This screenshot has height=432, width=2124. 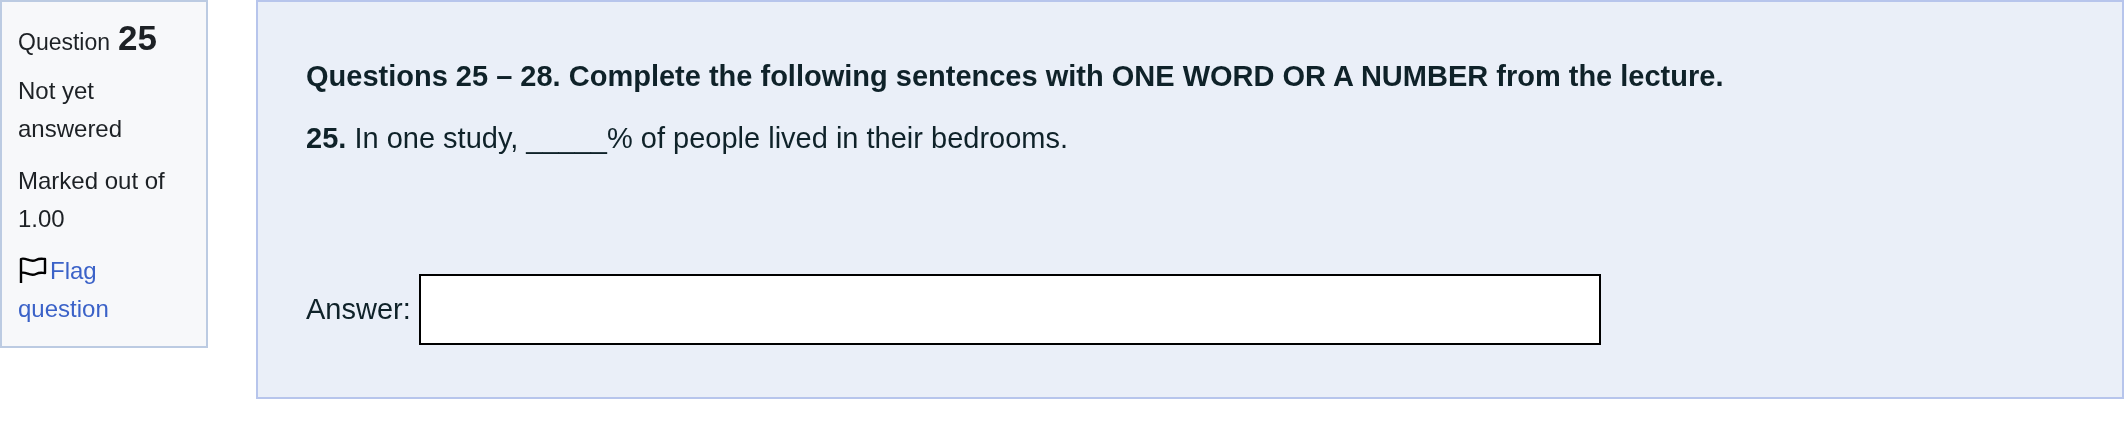 What do you see at coordinates (688, 138) in the screenshot?
I see `question-text: 25. In one study, _____% of people lived in their bedrooms.` at bounding box center [688, 138].